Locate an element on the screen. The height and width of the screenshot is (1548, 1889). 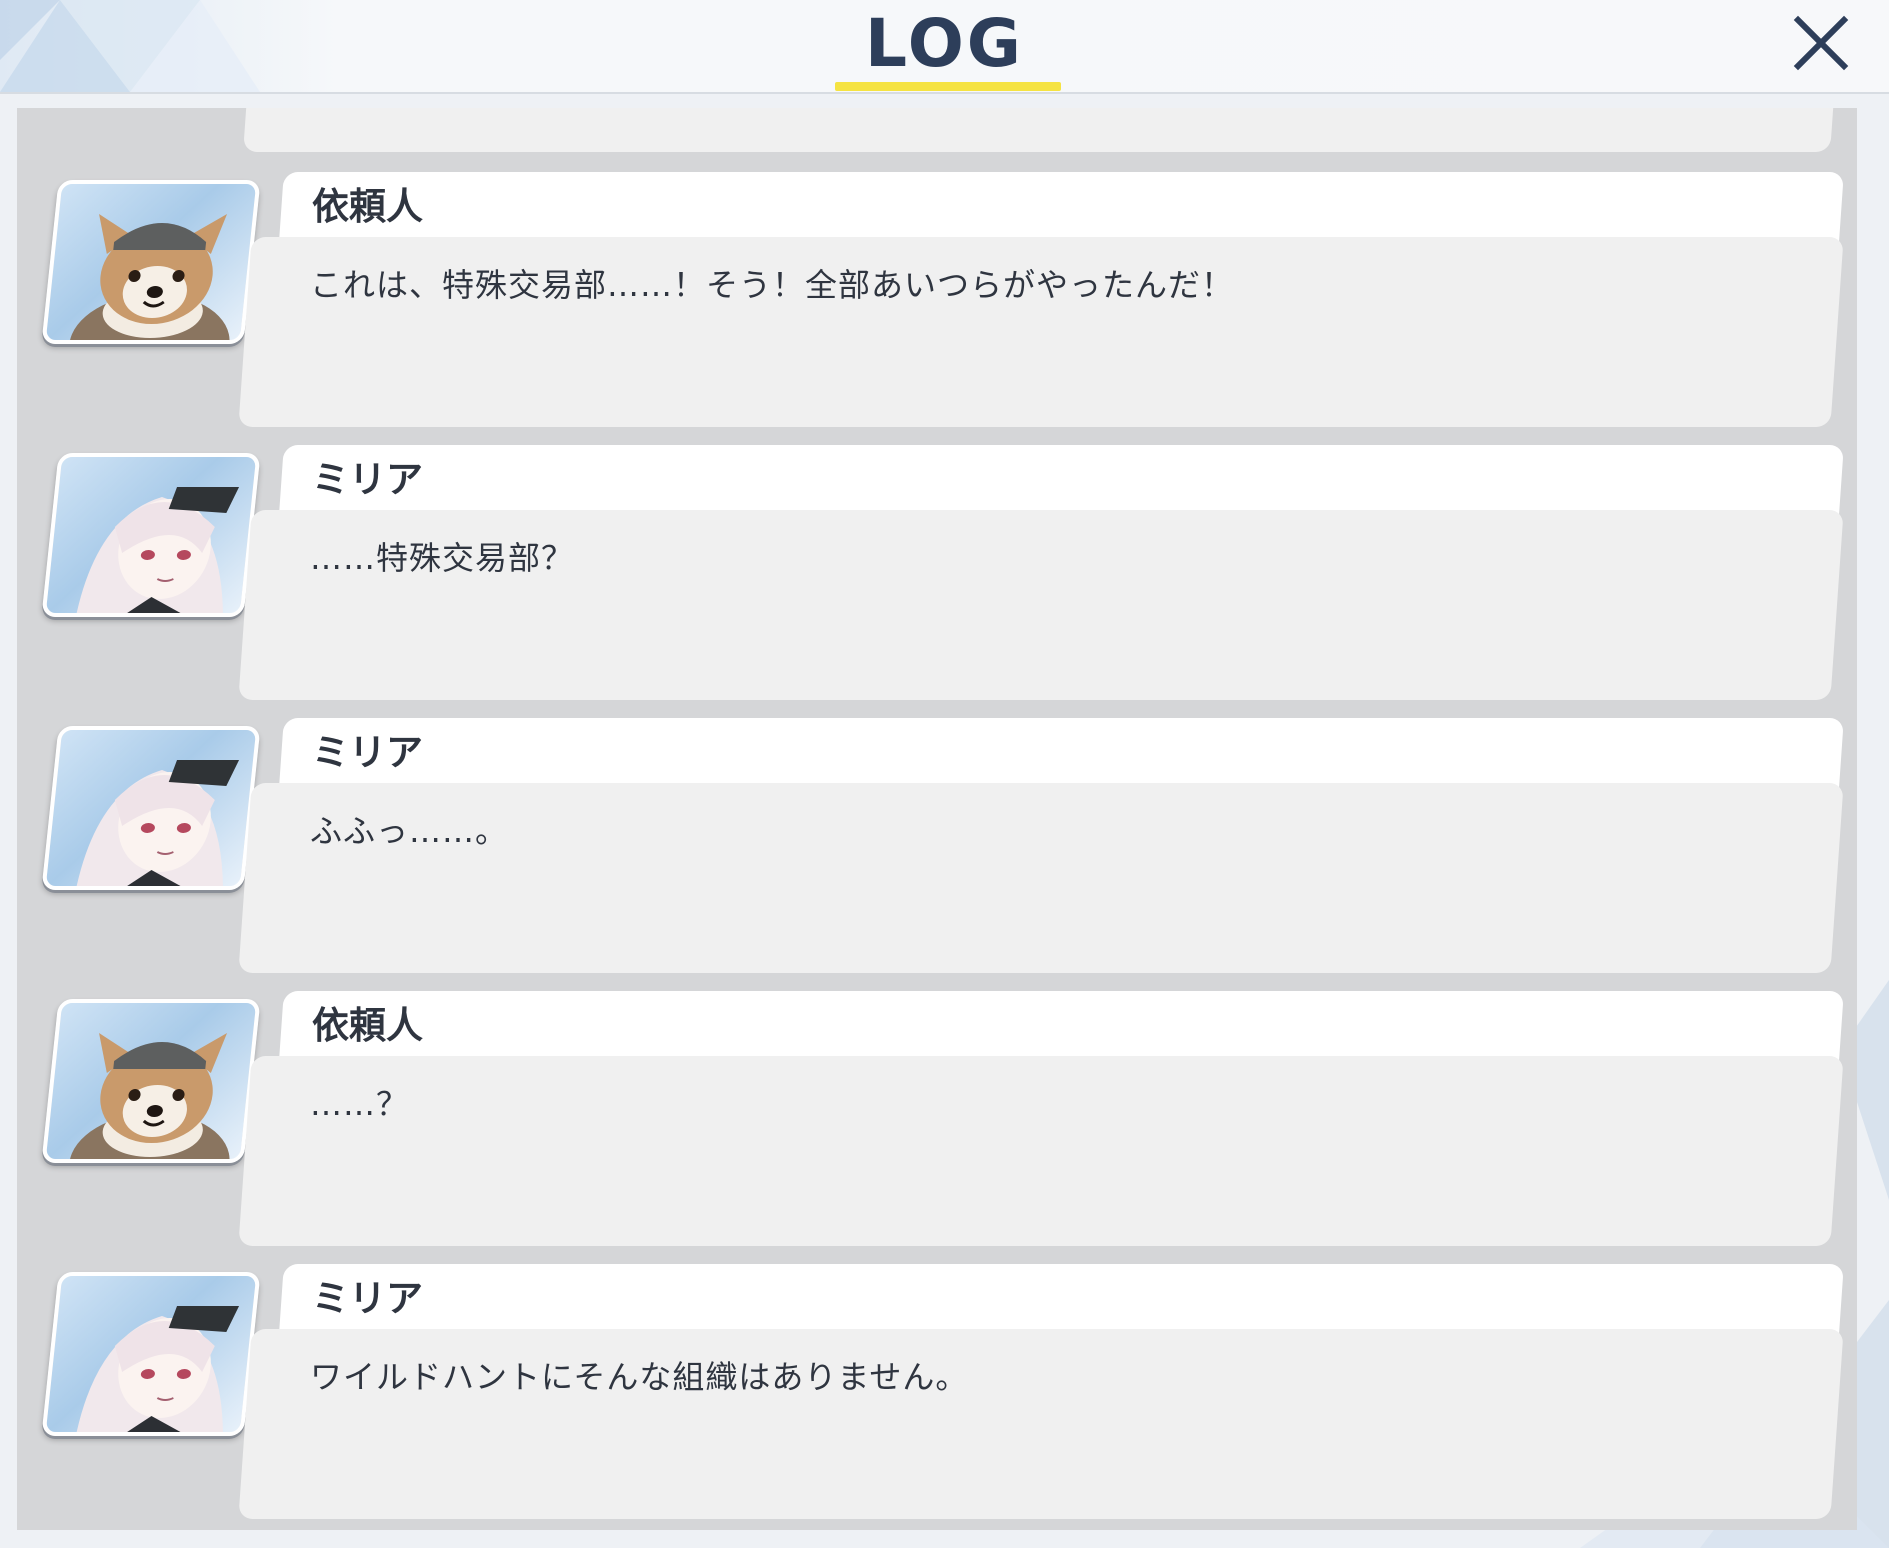
dialogue-text: ……特殊交易部？ is located at coordinates (442, 558).